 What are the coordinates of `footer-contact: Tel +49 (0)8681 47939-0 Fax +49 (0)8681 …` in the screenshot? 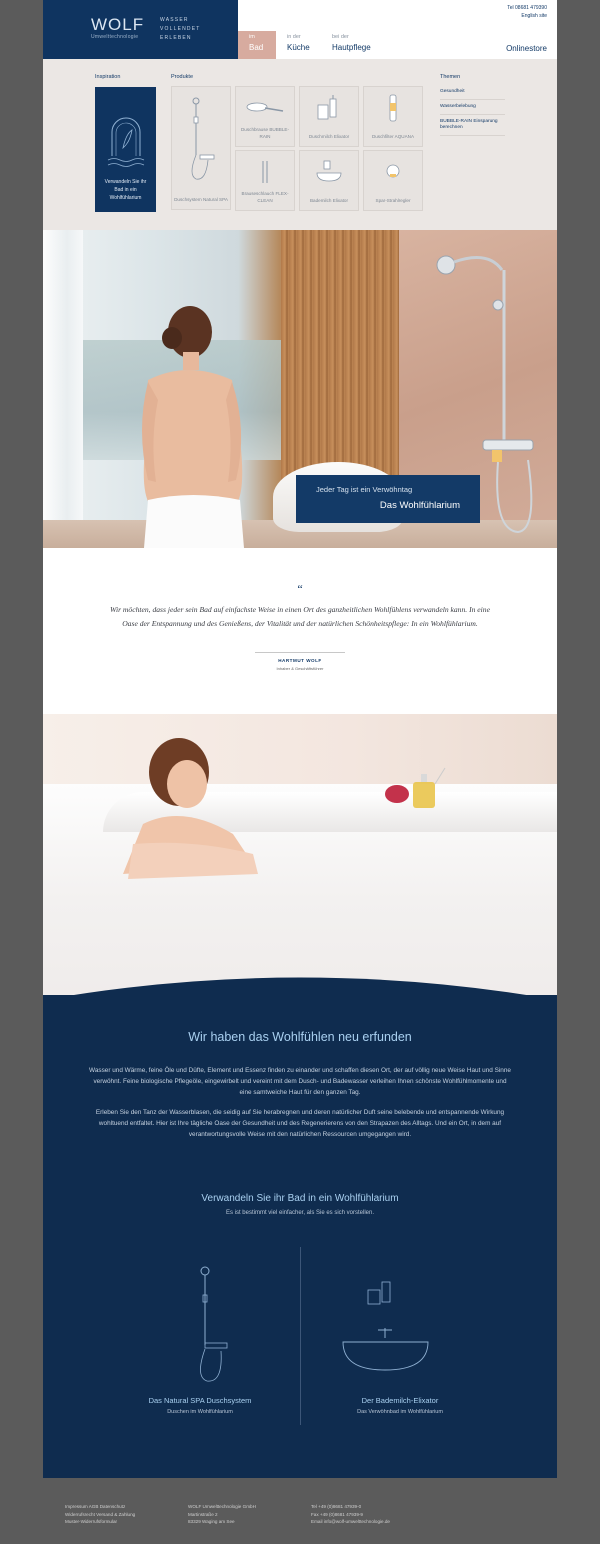 It's located at (350, 1514).